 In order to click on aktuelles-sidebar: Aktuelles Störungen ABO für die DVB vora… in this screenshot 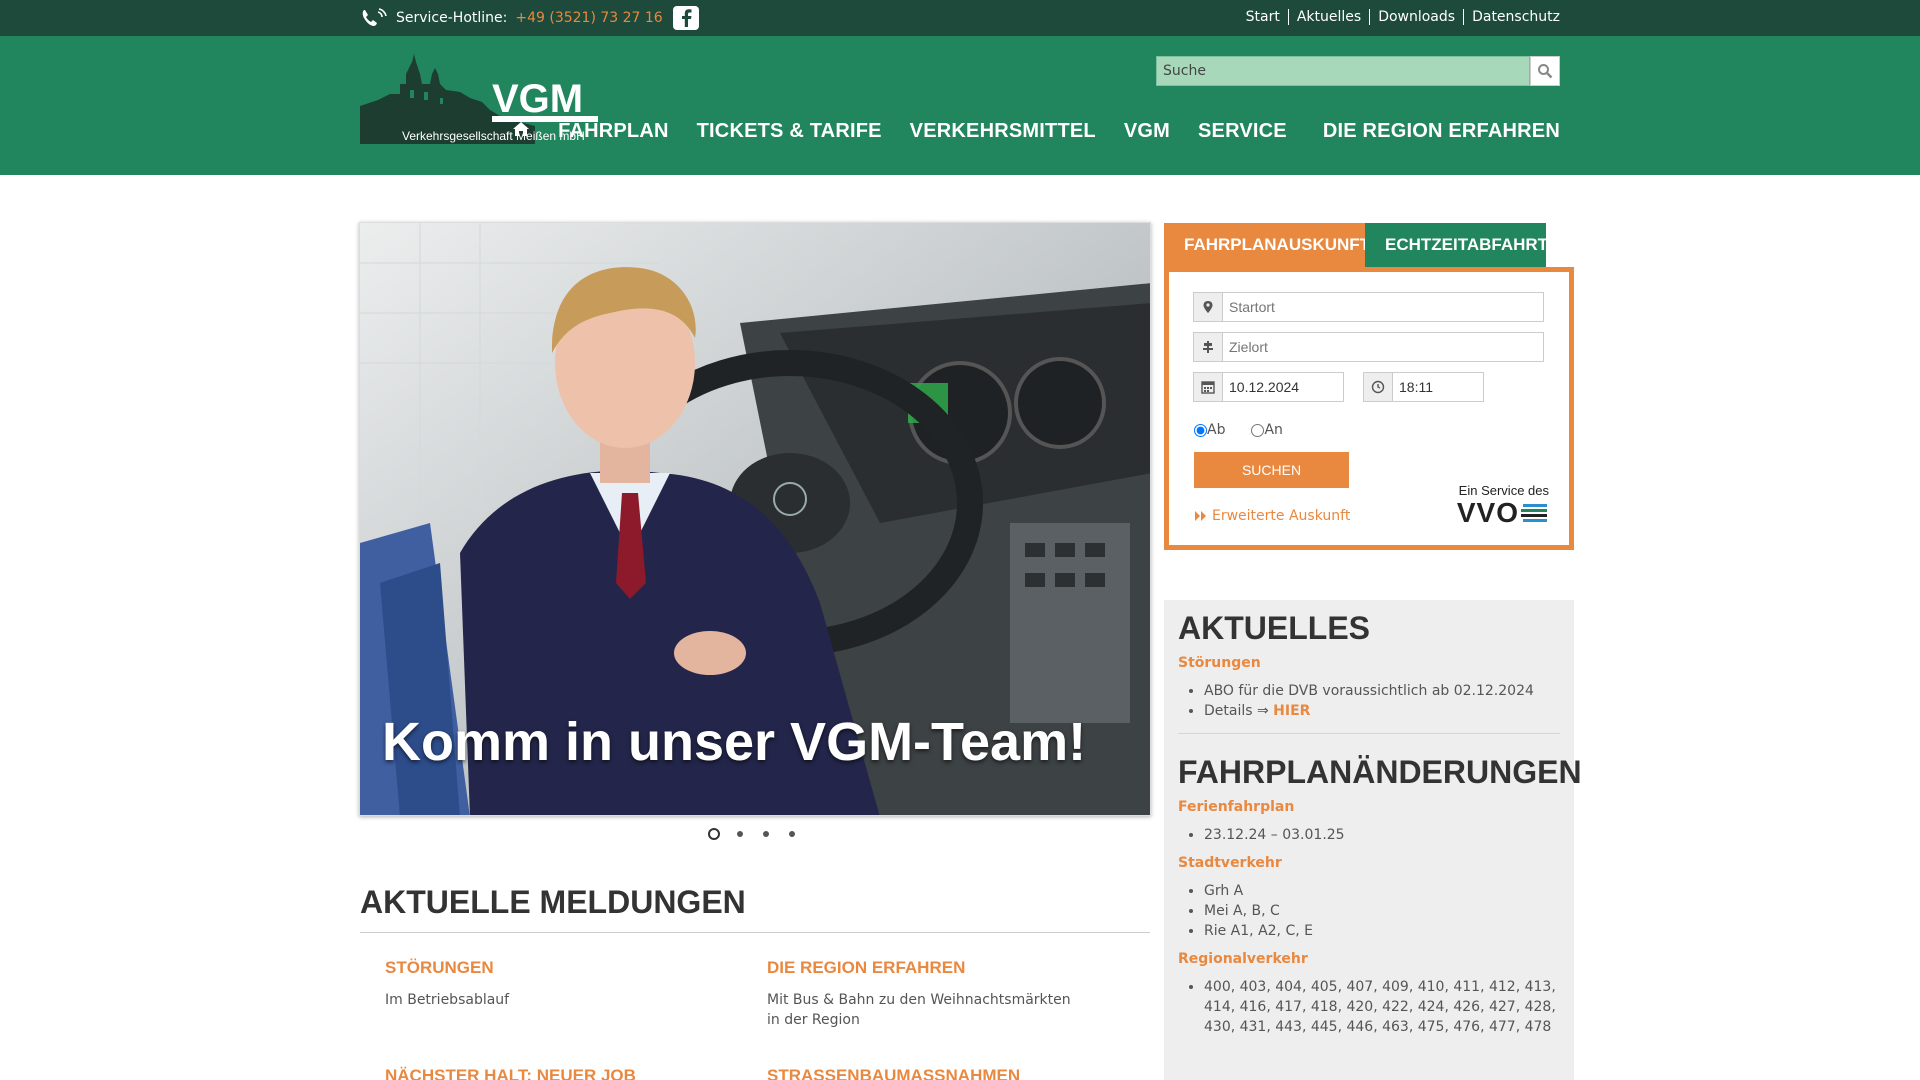, I will do `click(1373, 840)`.